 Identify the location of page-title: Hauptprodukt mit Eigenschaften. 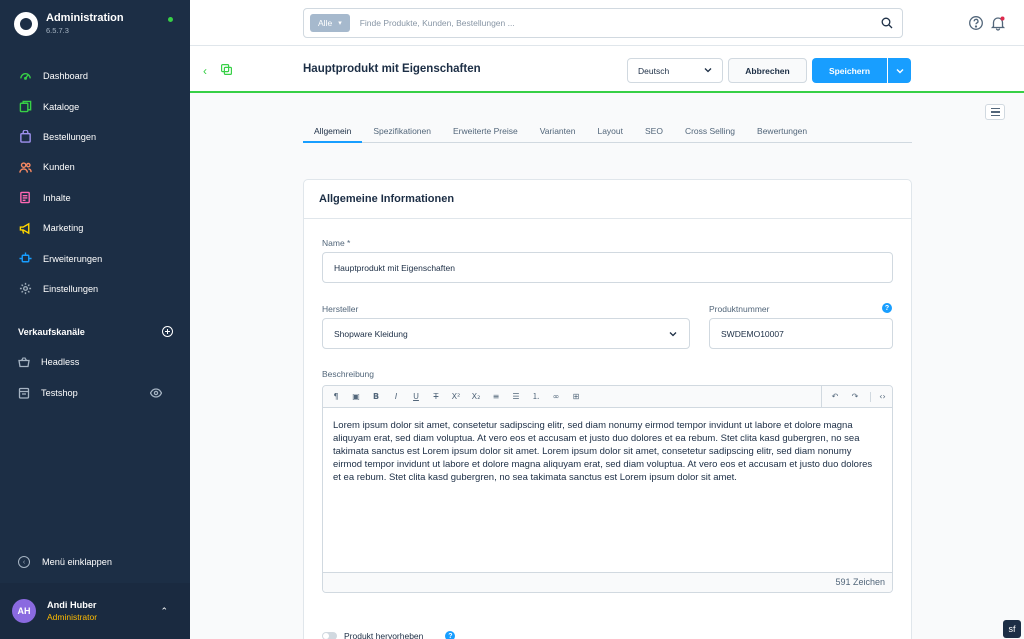
(392, 69).